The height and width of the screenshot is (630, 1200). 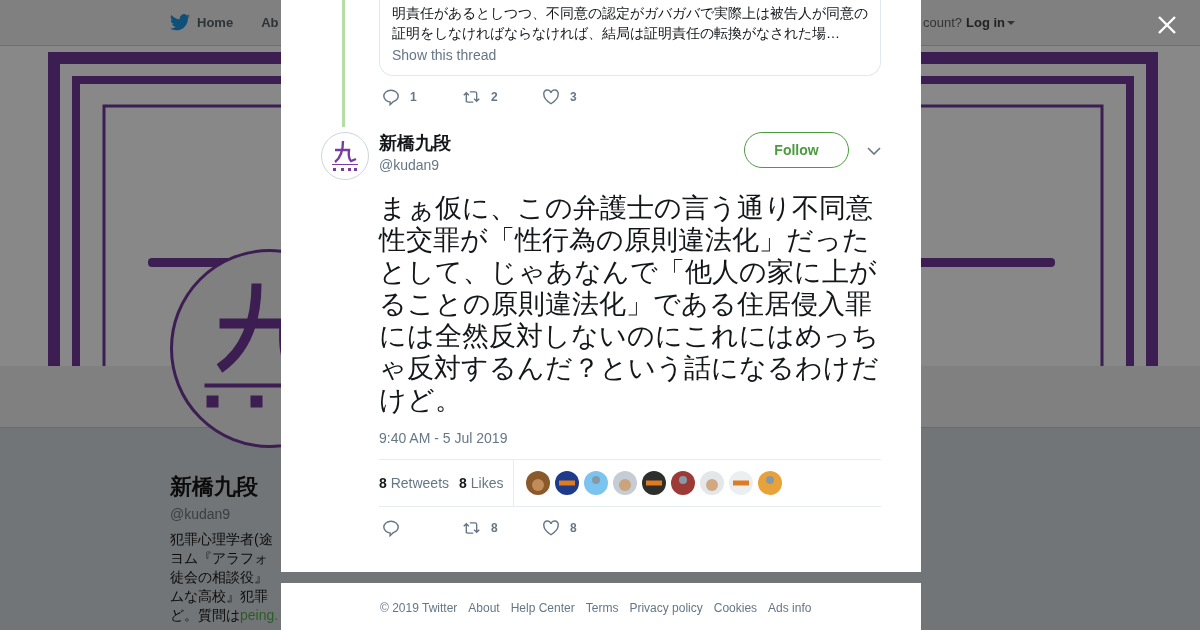 I want to click on caret-icon, so click(x=1011, y=22).